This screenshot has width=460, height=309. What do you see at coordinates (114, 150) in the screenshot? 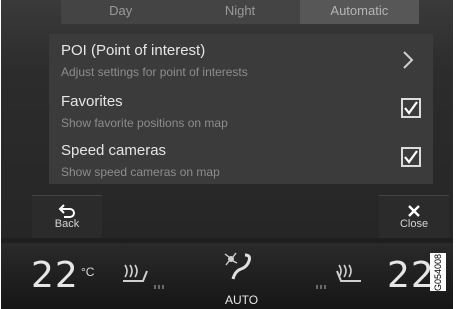
I see `setting-title: Speed cameras` at bounding box center [114, 150].